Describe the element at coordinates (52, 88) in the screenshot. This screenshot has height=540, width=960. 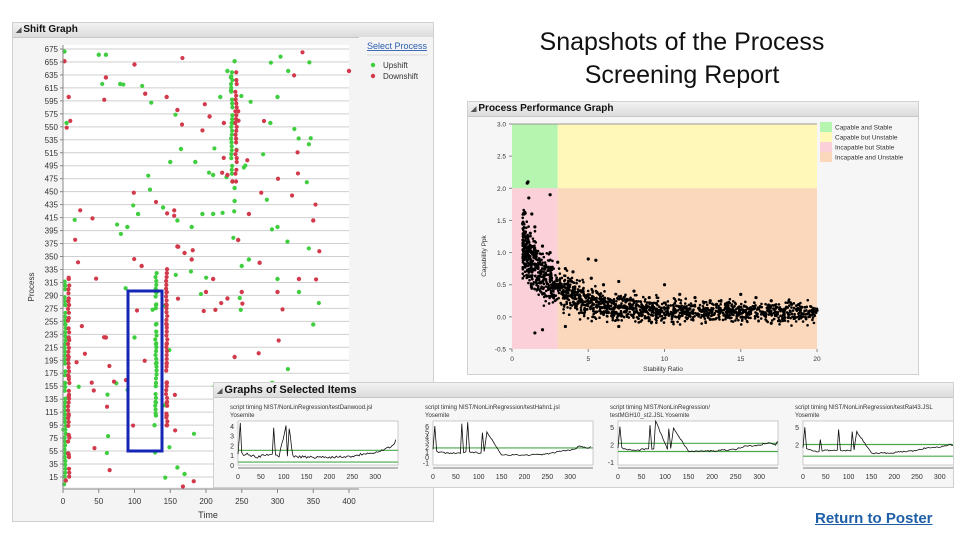
I see `shift-y-tick-label: 615` at that location.